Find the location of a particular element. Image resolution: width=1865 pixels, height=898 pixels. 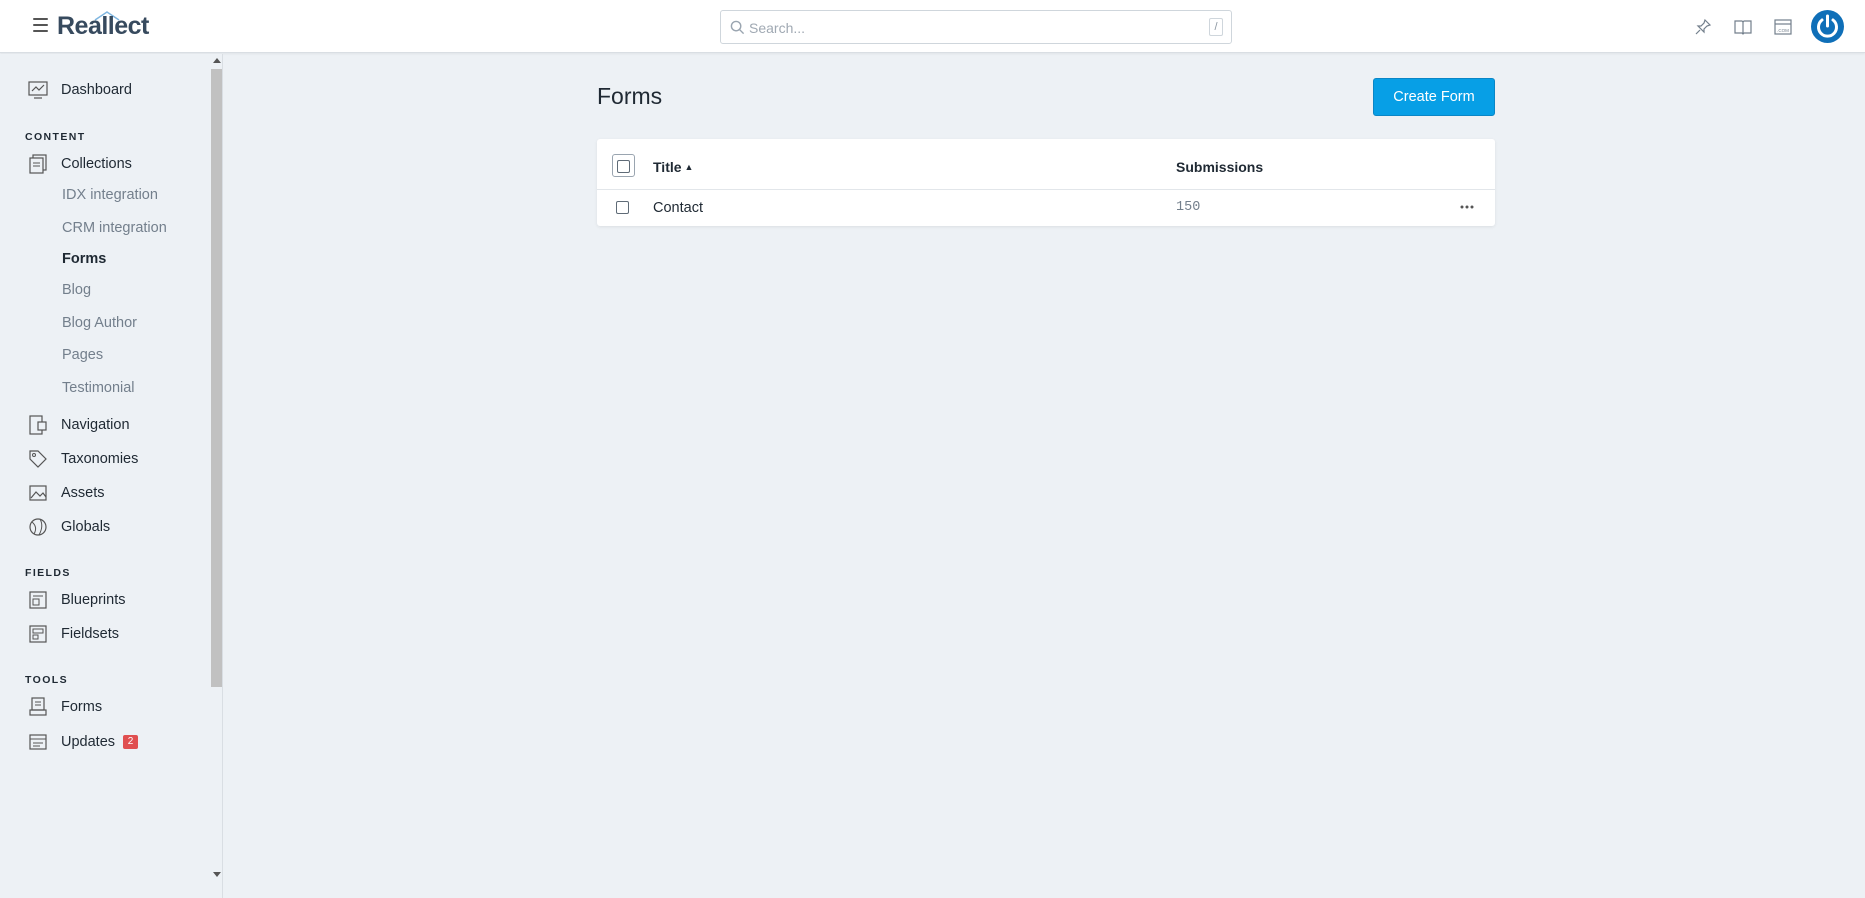

column-header-title-label: Title is located at coordinates (667, 167).